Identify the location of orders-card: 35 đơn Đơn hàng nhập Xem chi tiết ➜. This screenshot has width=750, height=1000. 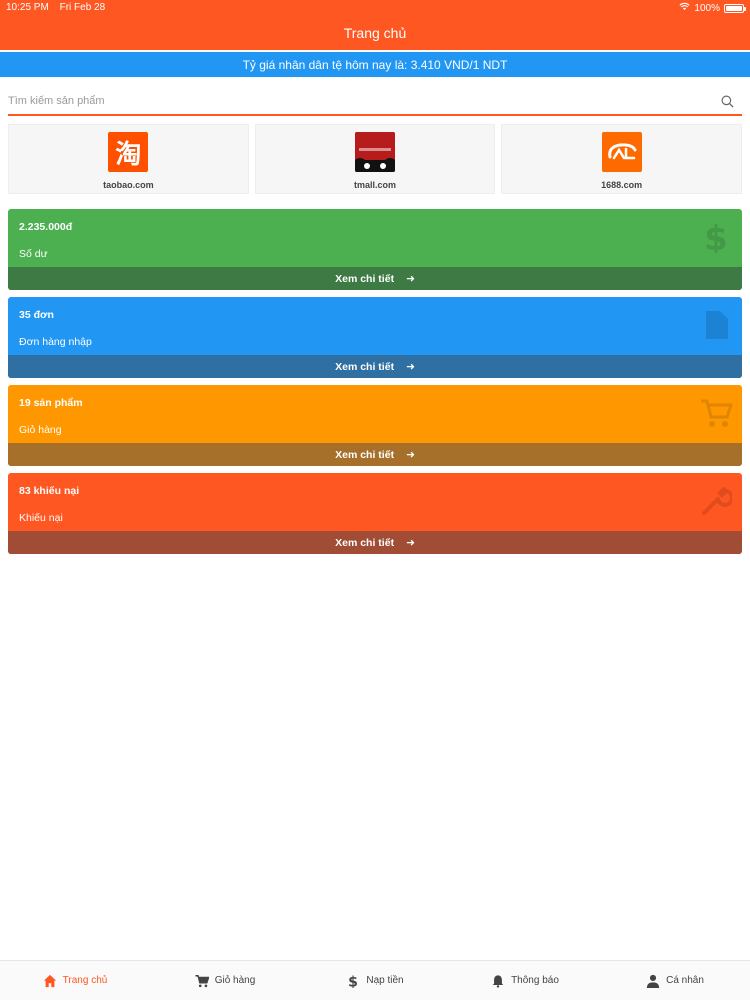
(375, 337).